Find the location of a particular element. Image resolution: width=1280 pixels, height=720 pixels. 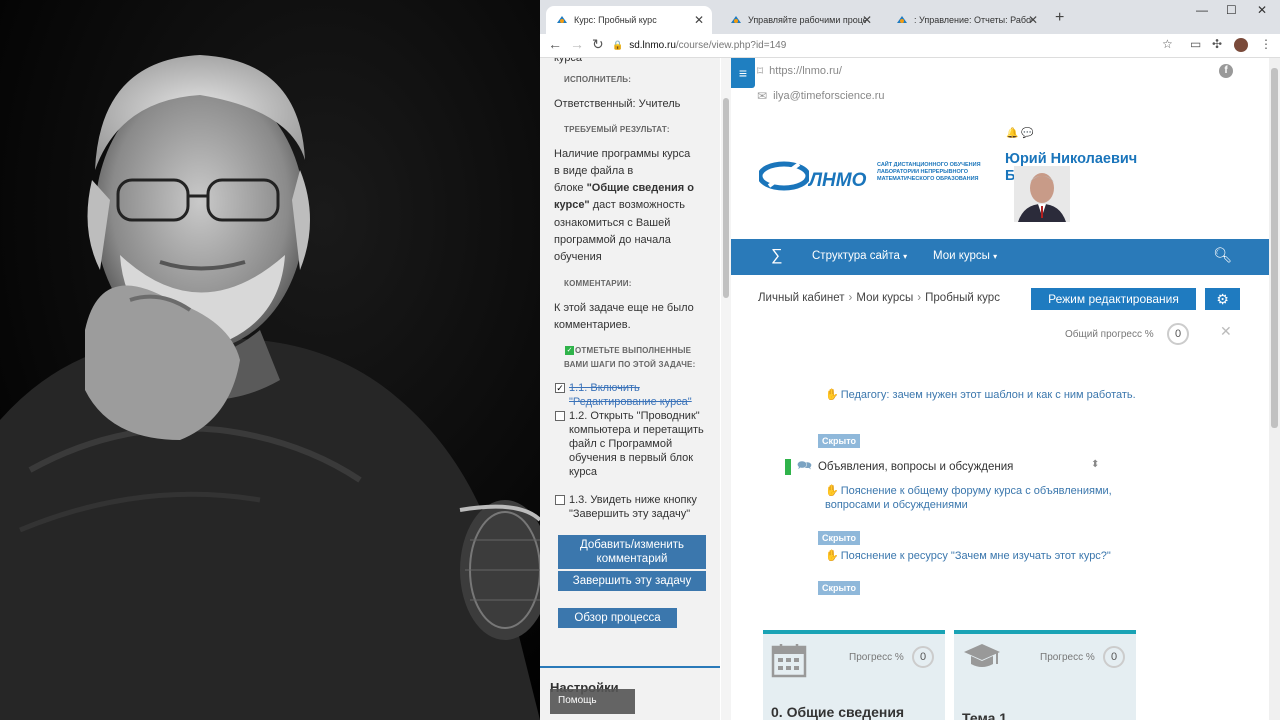

executor-label: ИСПОЛНИТЕЛЬ: is located at coordinates (598, 79).